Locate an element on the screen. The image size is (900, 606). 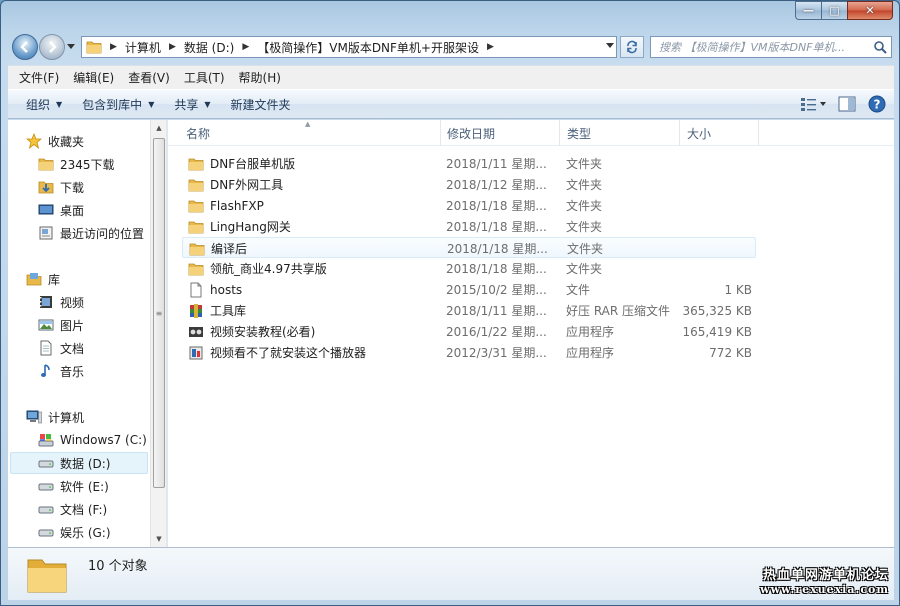
column-size: 大小 is located at coordinates (719, 133).